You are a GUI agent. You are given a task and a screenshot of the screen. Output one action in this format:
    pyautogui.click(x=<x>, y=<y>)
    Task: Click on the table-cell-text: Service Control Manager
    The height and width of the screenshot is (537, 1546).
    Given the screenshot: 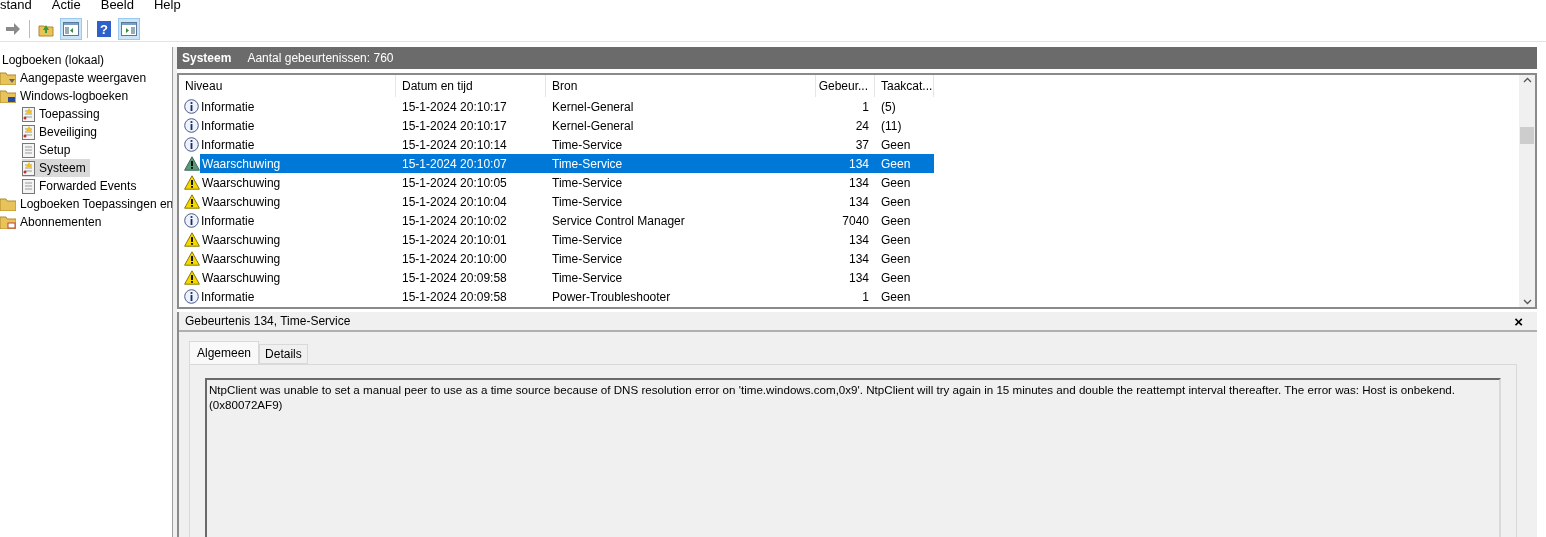 What is the action you would take?
    pyautogui.click(x=618, y=221)
    